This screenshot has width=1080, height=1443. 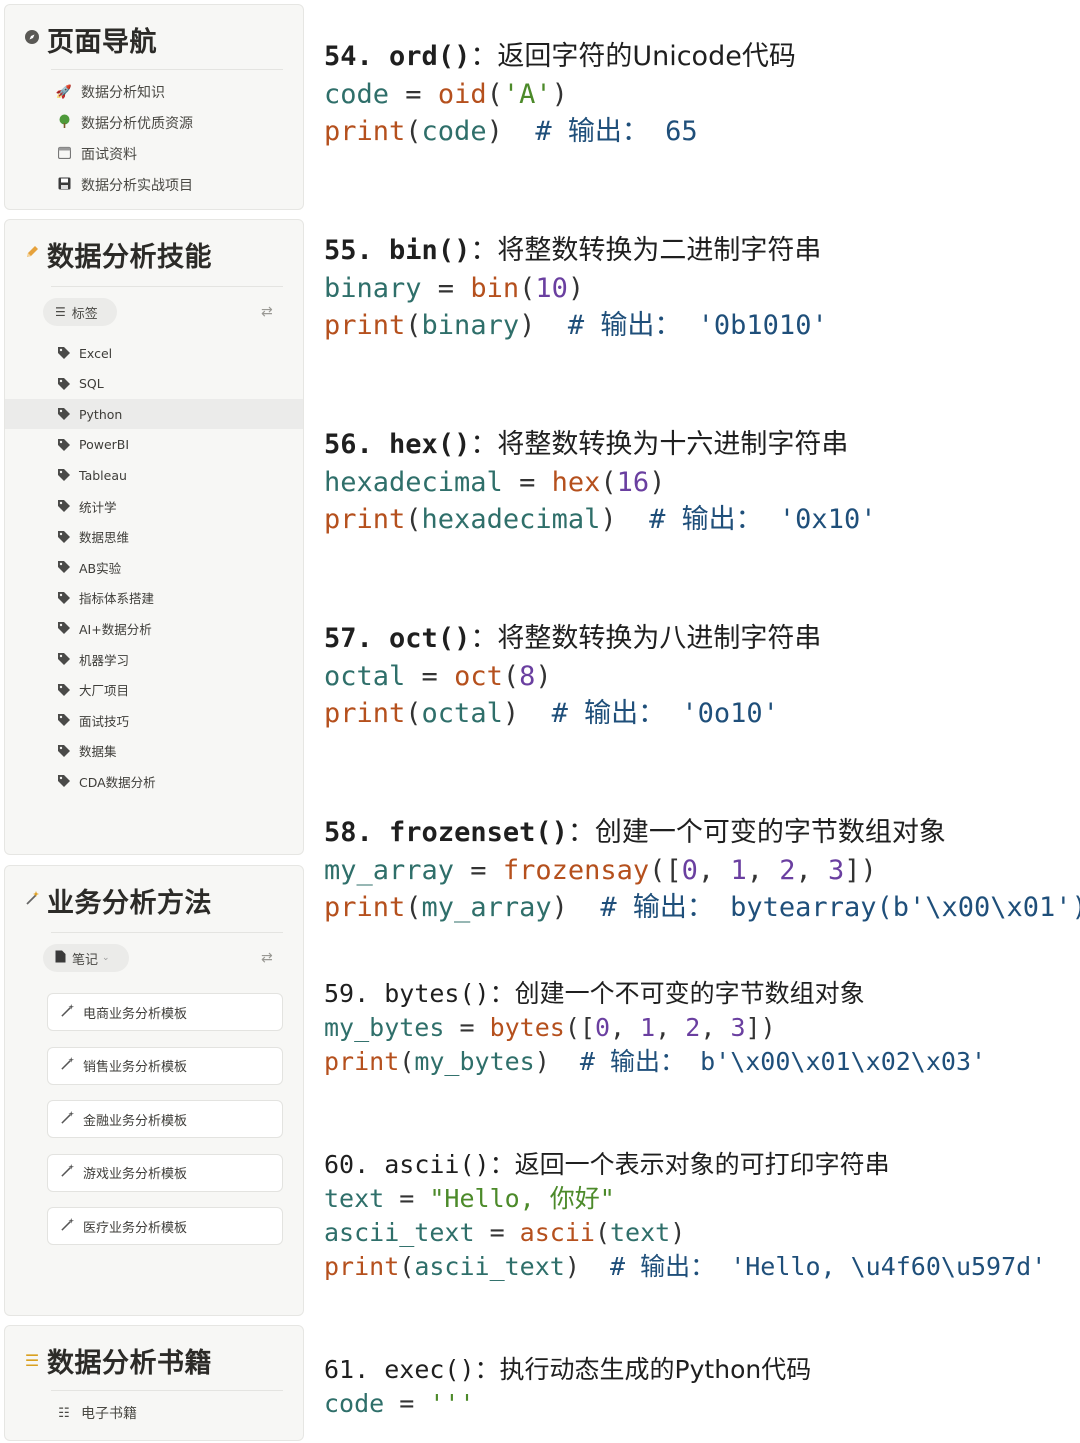 I want to click on tree-icon, so click(x=64, y=123).